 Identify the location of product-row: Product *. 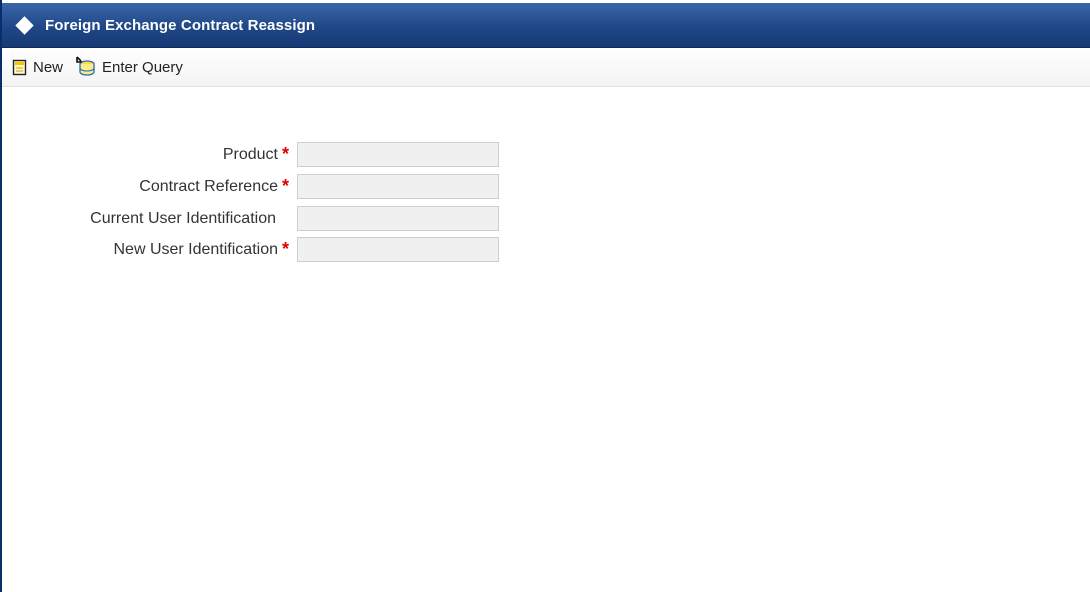
(262, 156).